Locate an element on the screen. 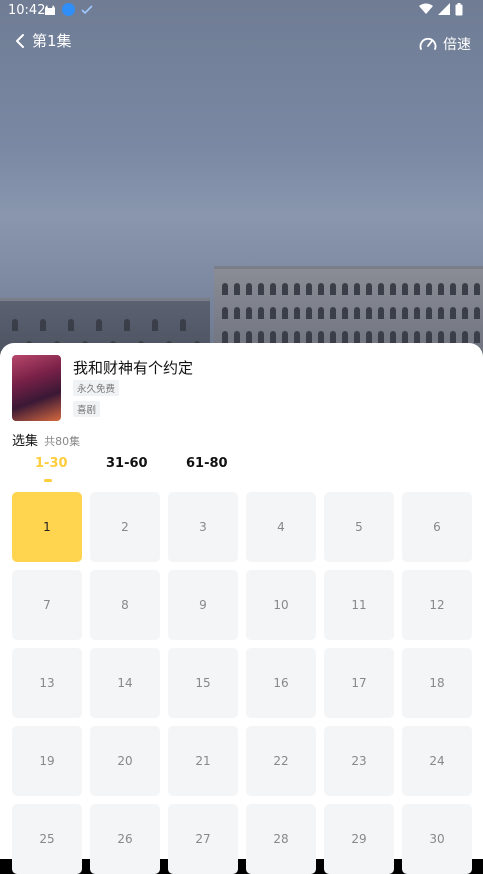 This screenshot has width=483, height=874. episode-cell: 17 is located at coordinates (359, 683).